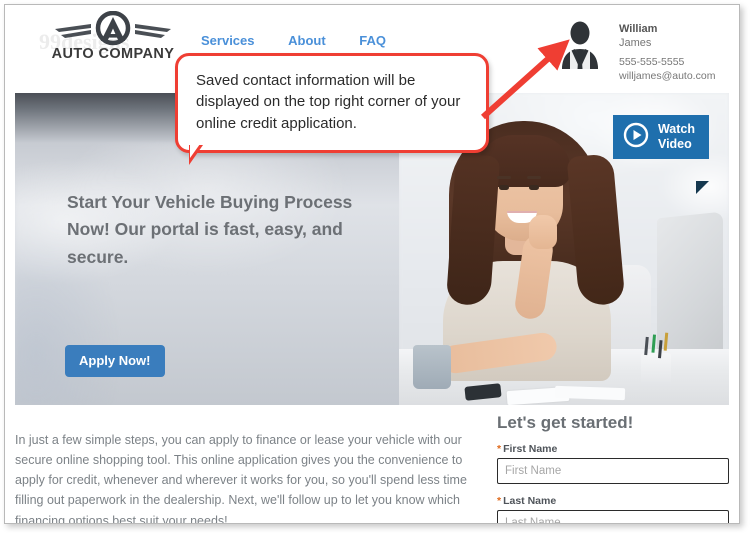 This screenshot has height=533, width=750. What do you see at coordinates (613, 471) in the screenshot?
I see `first-name-input` at bounding box center [613, 471].